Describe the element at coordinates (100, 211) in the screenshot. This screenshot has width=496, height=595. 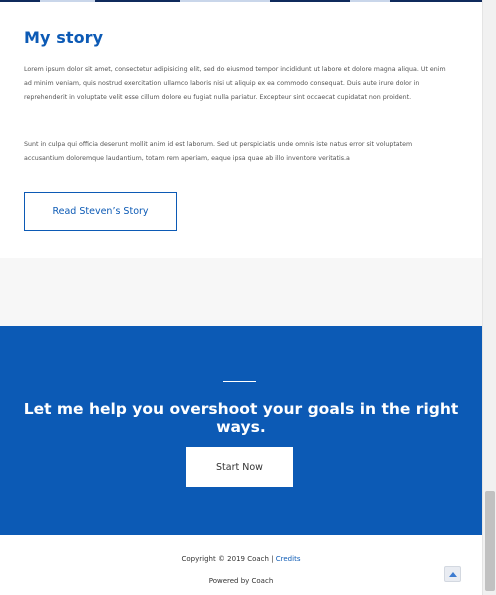
I see `read-story-button: Read Steven’s Story` at that location.